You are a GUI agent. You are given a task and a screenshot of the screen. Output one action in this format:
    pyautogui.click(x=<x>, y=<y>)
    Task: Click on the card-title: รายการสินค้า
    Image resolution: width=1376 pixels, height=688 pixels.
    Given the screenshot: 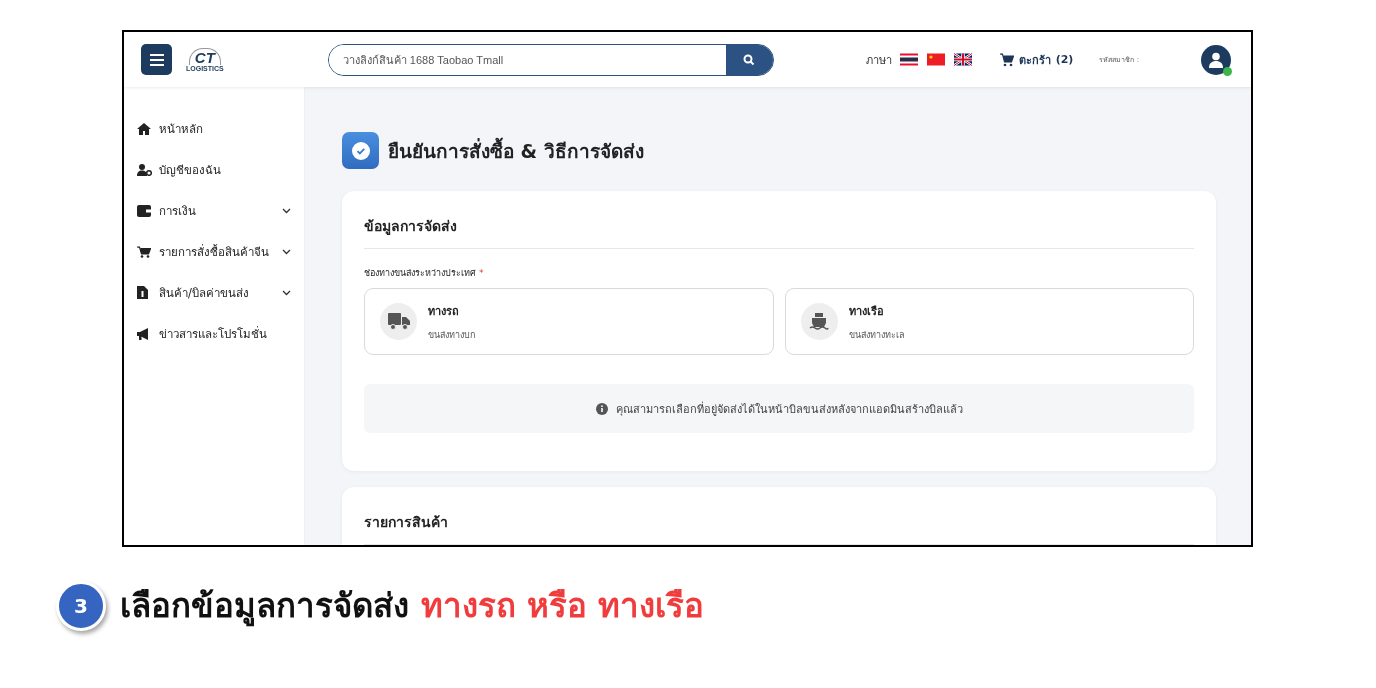 What is the action you would take?
    pyautogui.click(x=406, y=522)
    